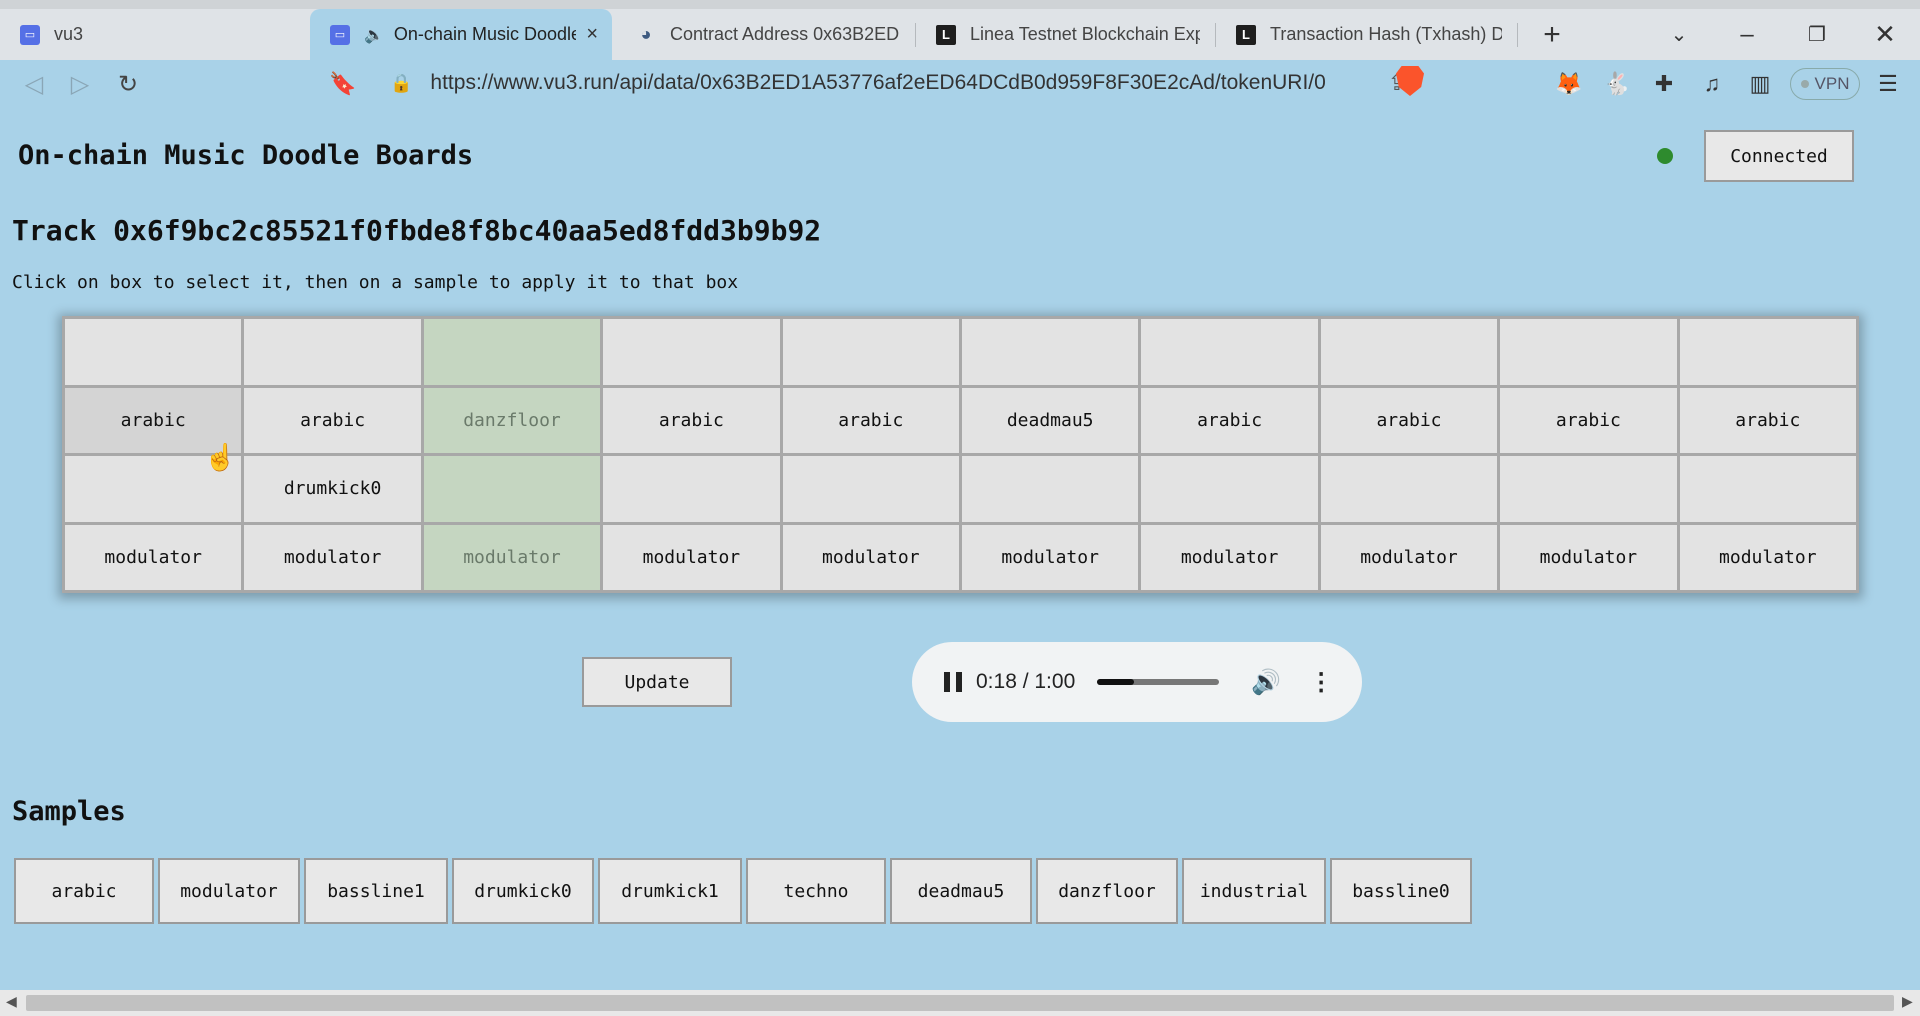 The image size is (1920, 1016). I want to click on connect-button: Connected, so click(1779, 156).